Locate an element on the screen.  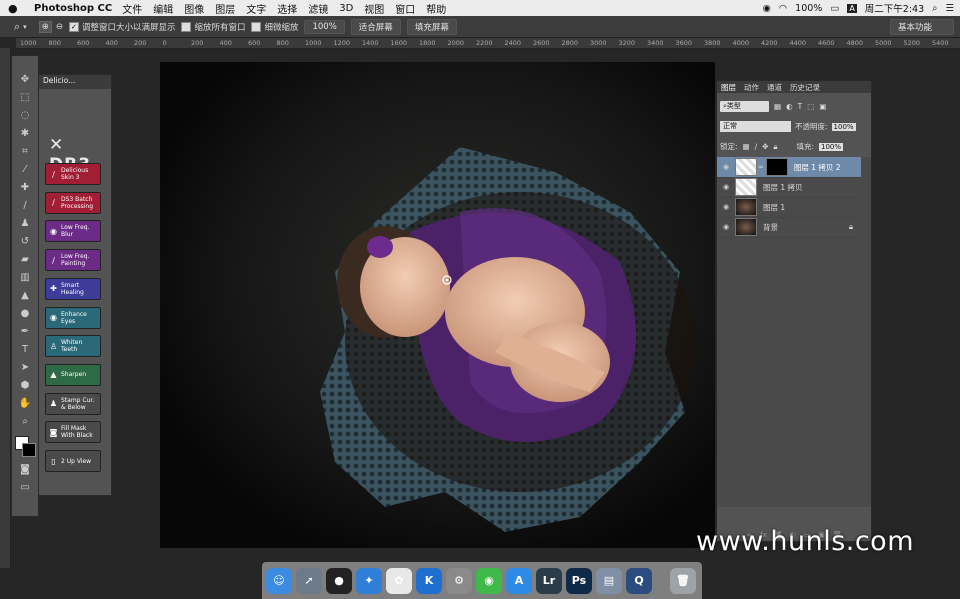
layer-row: ◉ ∞ 图层 1 拷贝 2 is located at coordinates (789, 167).